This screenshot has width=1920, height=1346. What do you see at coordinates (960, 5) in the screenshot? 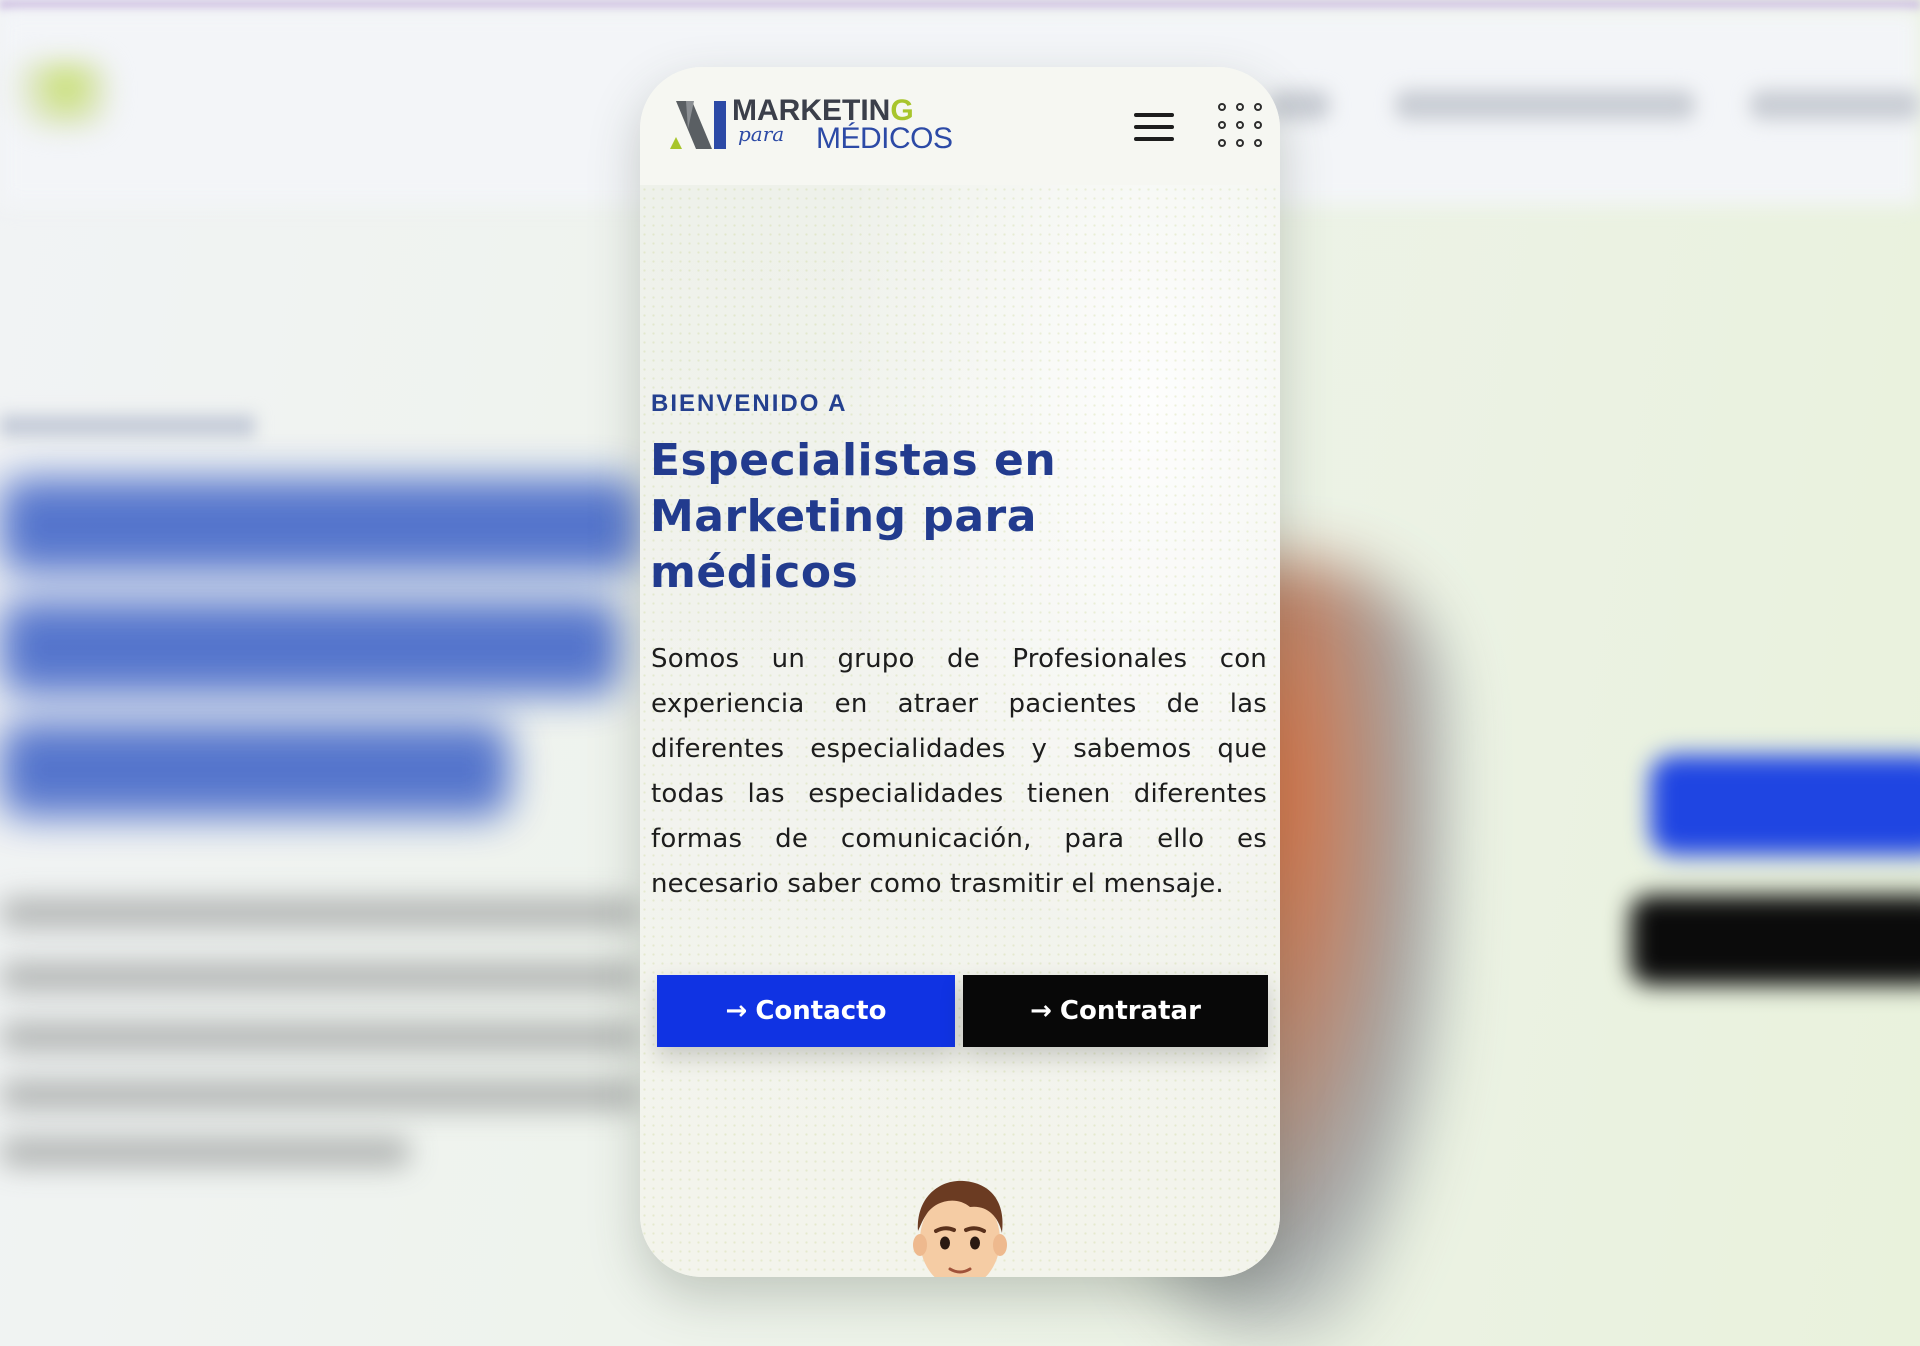
I see `background-top-bar` at bounding box center [960, 5].